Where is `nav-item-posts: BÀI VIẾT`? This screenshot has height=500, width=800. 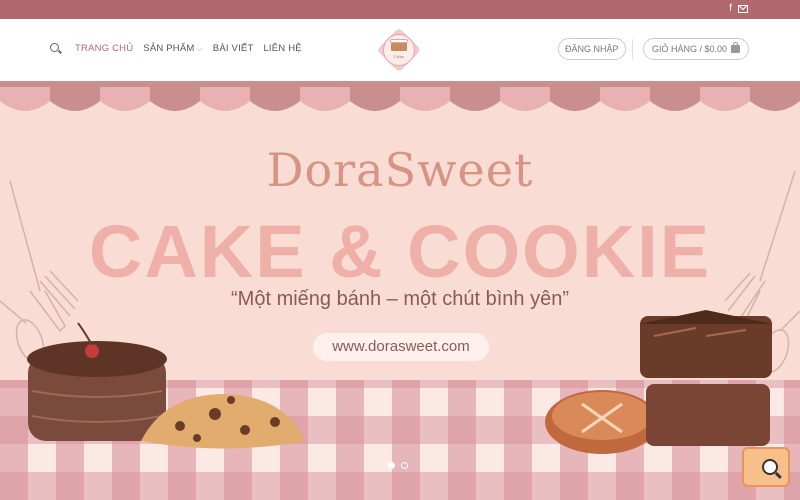
nav-item-posts: BÀI VIẾT is located at coordinates (233, 48).